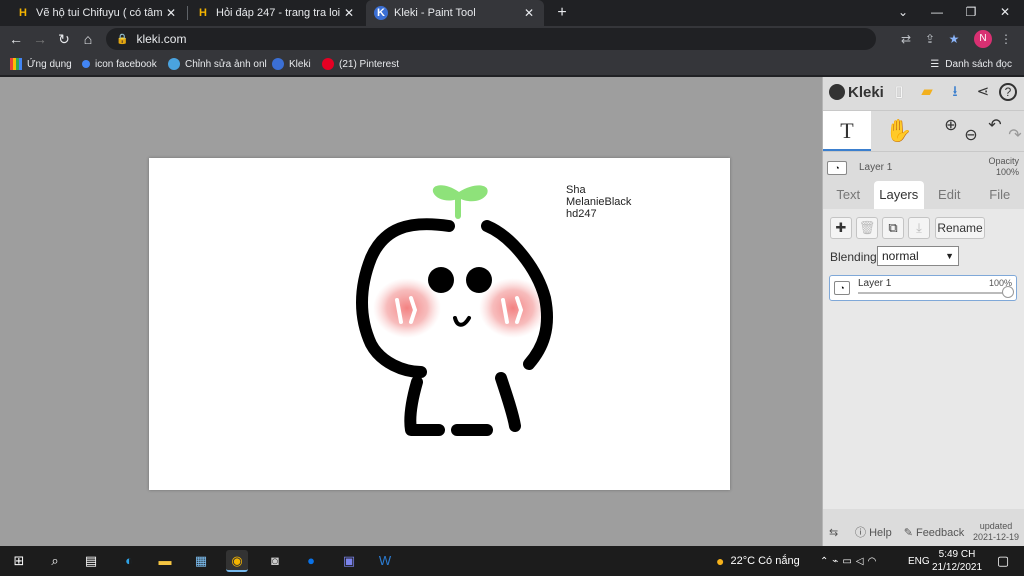 Image resolution: width=1024 pixels, height=576 pixels. I want to click on kleki-logo: Kleki, so click(856, 92).